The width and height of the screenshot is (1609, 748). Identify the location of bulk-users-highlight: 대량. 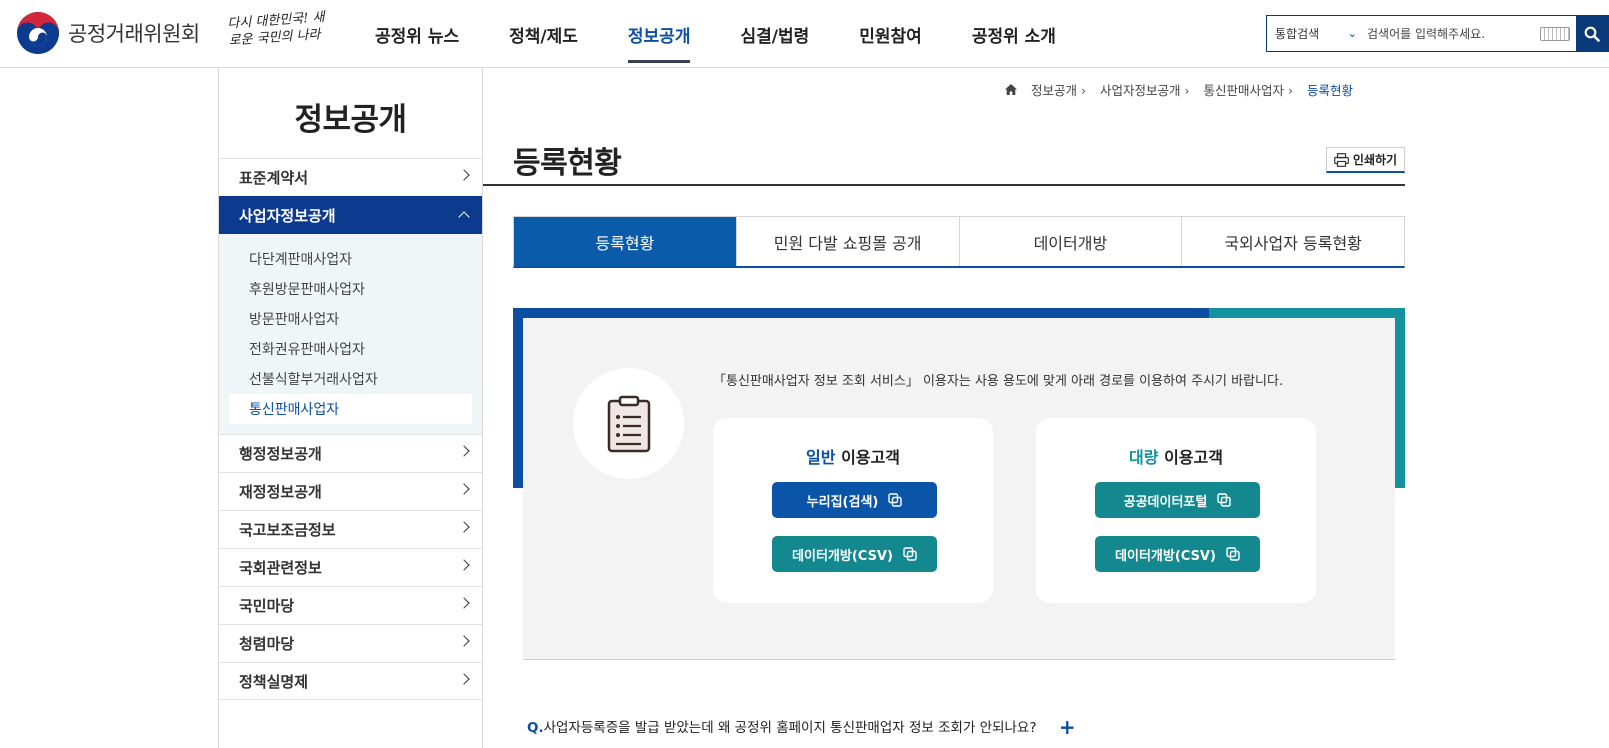
(1144, 457).